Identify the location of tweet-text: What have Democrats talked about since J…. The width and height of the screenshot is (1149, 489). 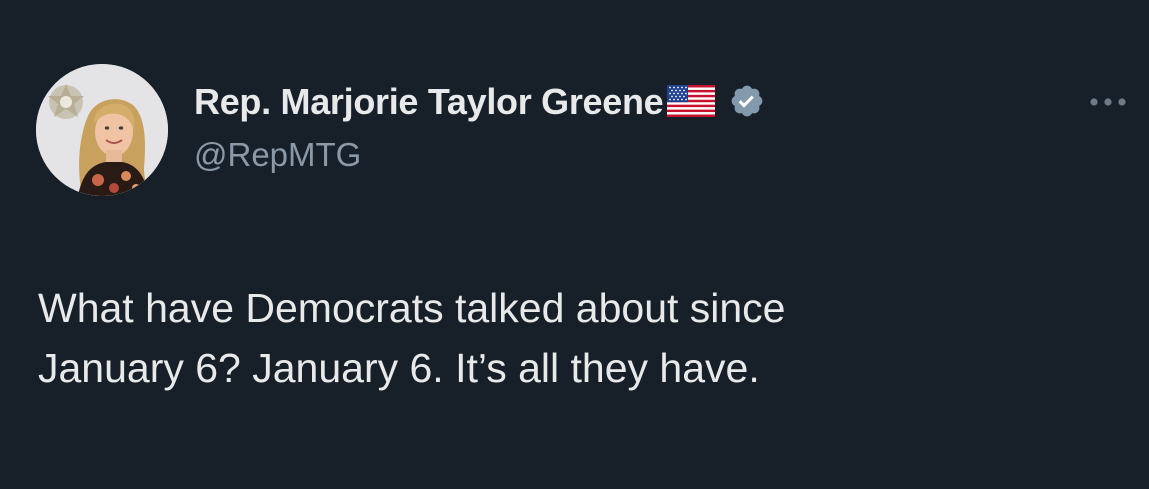
(412, 338).